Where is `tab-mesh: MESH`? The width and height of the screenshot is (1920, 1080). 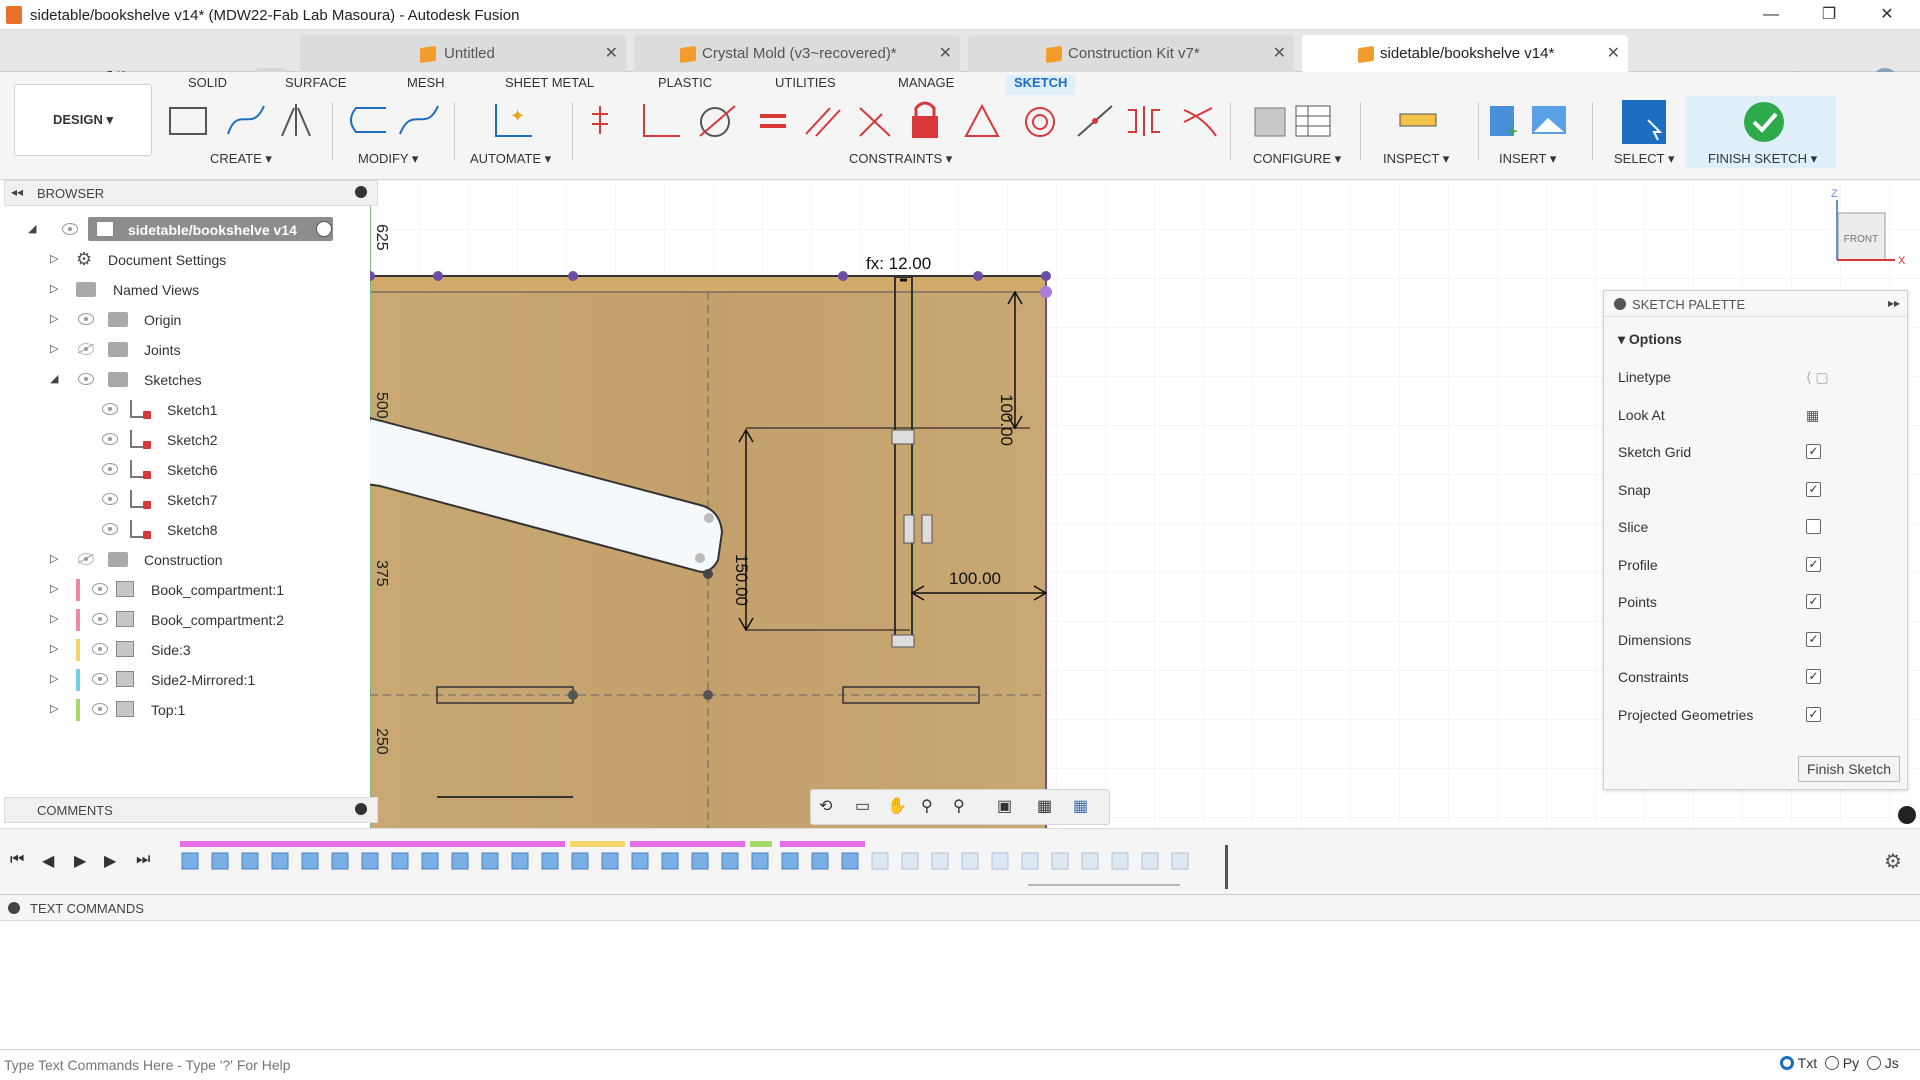
tab-mesh: MESH is located at coordinates (426, 85).